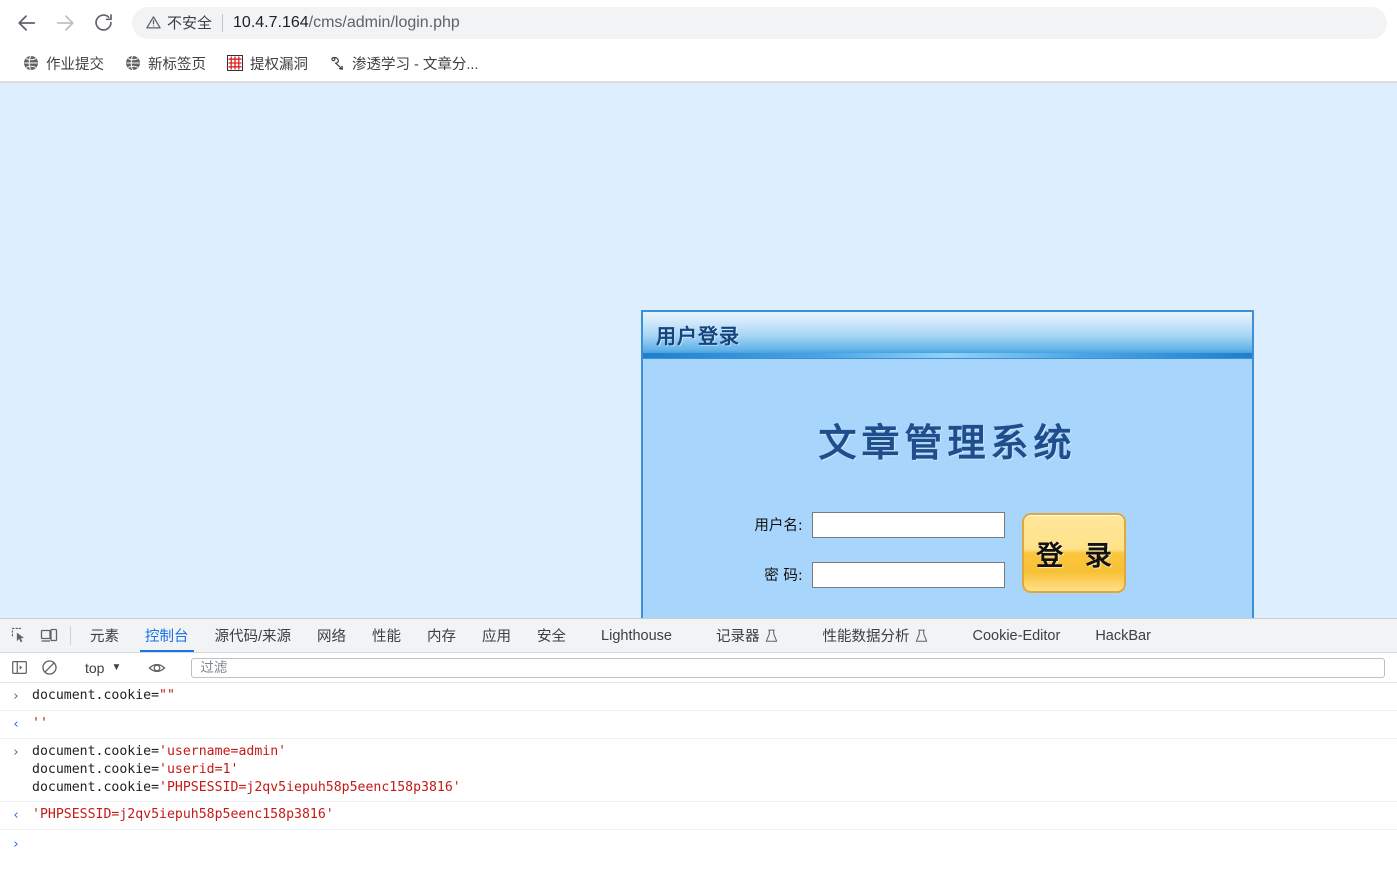  What do you see at coordinates (223, 22) in the screenshot?
I see `omnibox-divider` at bounding box center [223, 22].